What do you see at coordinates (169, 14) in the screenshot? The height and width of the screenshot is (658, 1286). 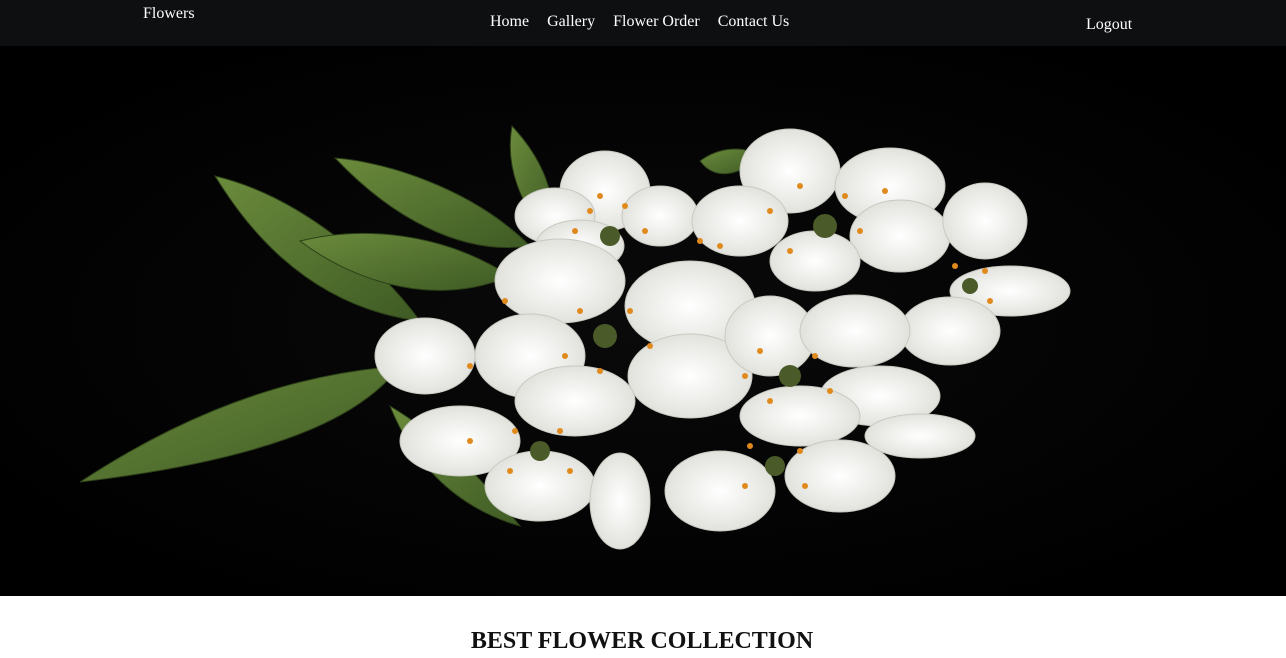 I see `brand-link: Flowers` at bounding box center [169, 14].